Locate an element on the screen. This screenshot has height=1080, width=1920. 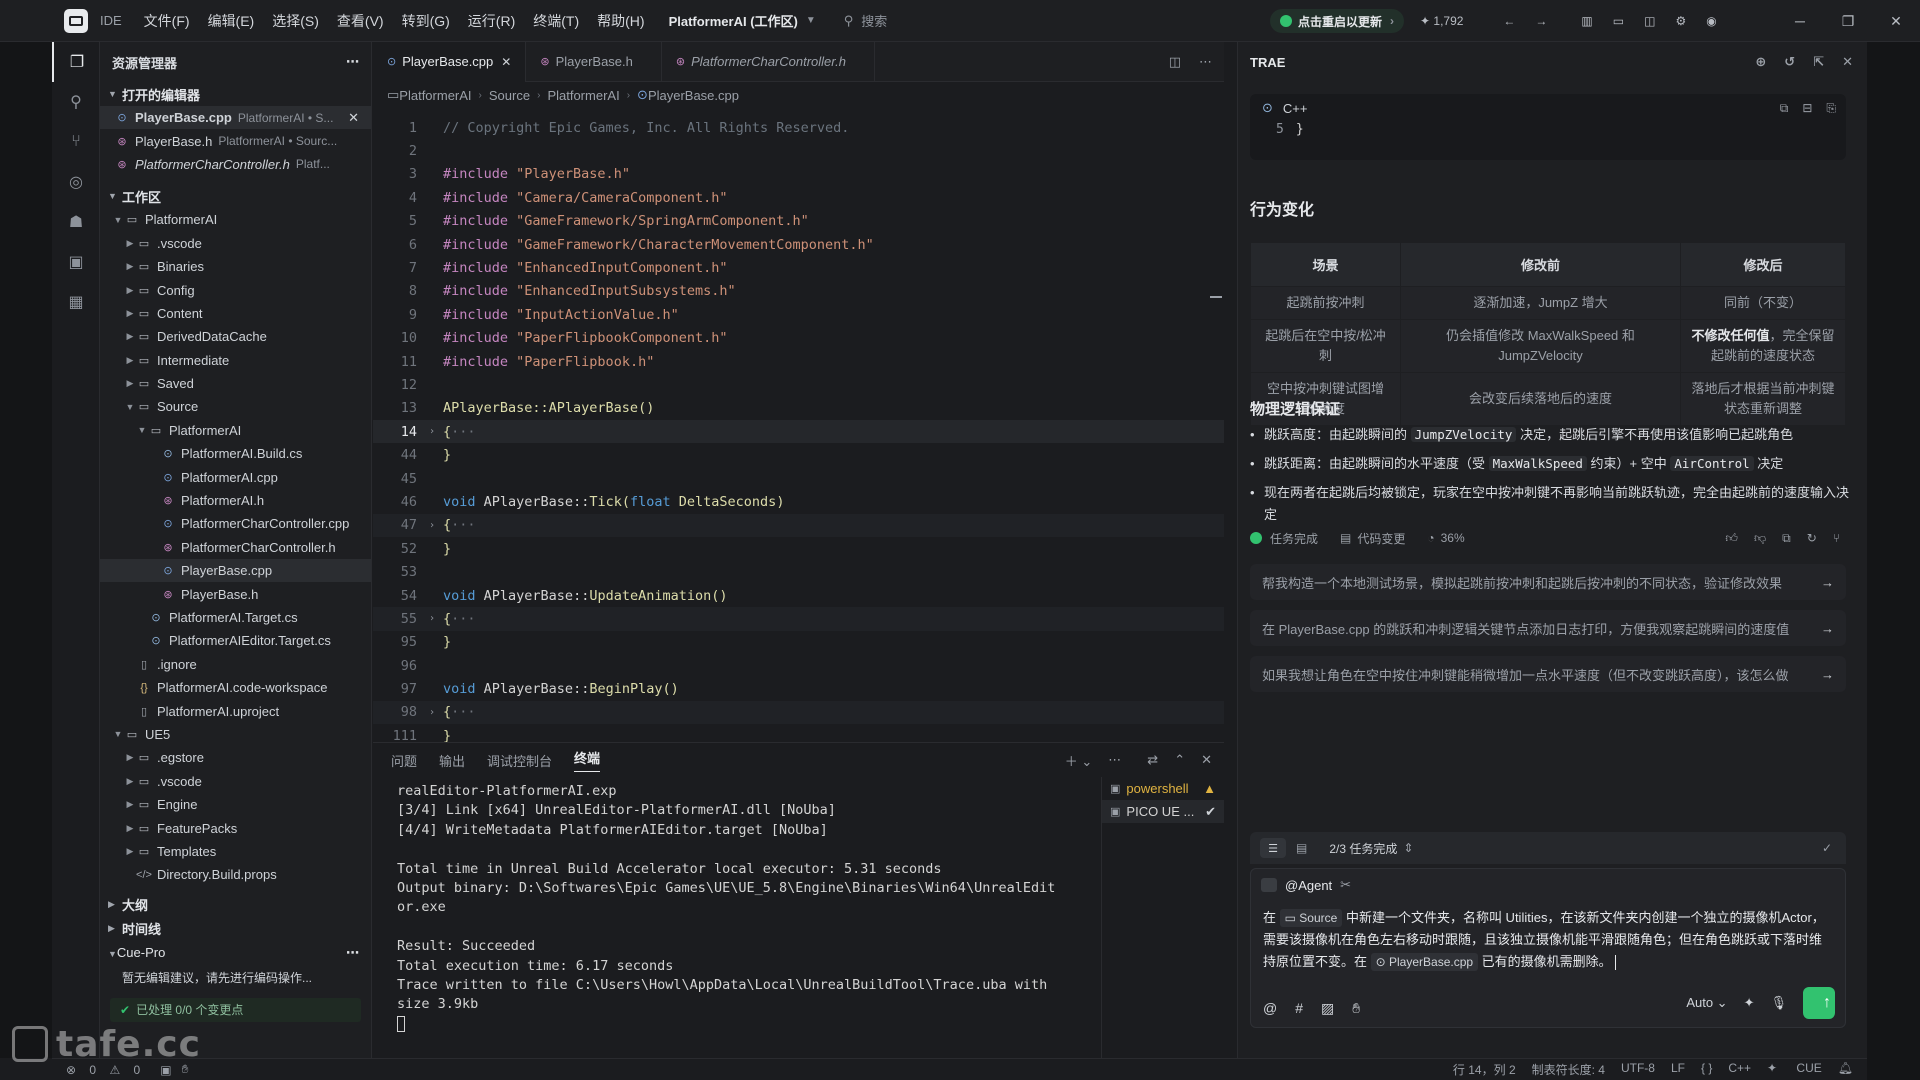
list-icon: ☰ is located at coordinates (1273, 848).